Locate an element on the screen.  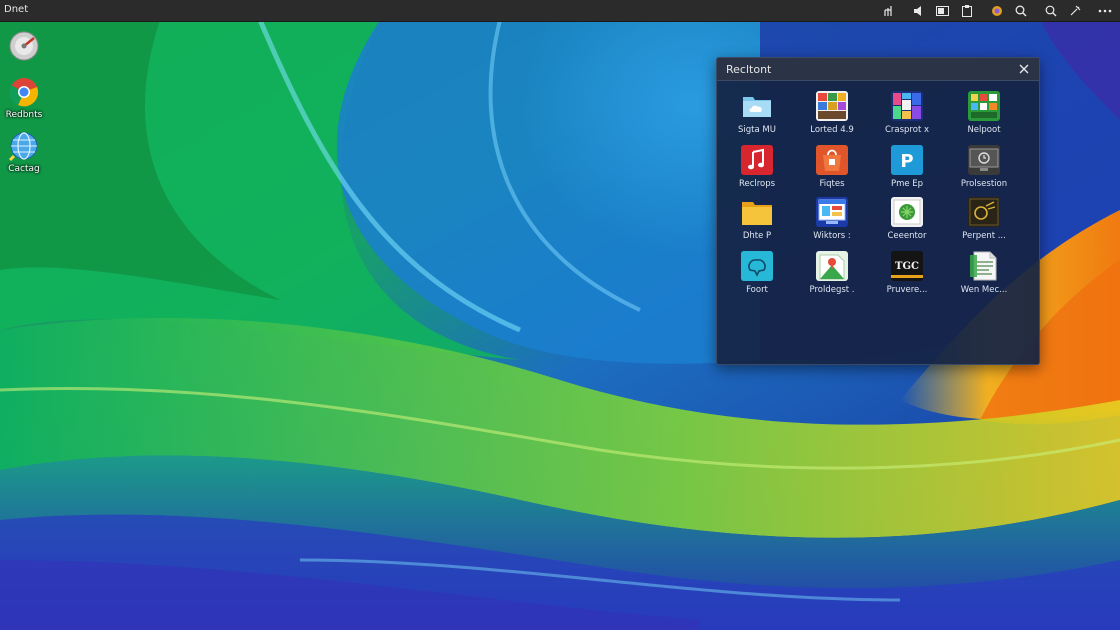
app-label: Sigta MU is located at coordinates (757, 130).